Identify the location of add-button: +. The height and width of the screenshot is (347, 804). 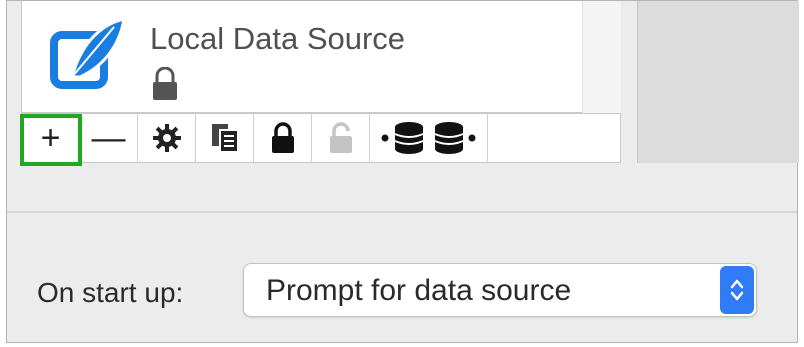
(51, 140).